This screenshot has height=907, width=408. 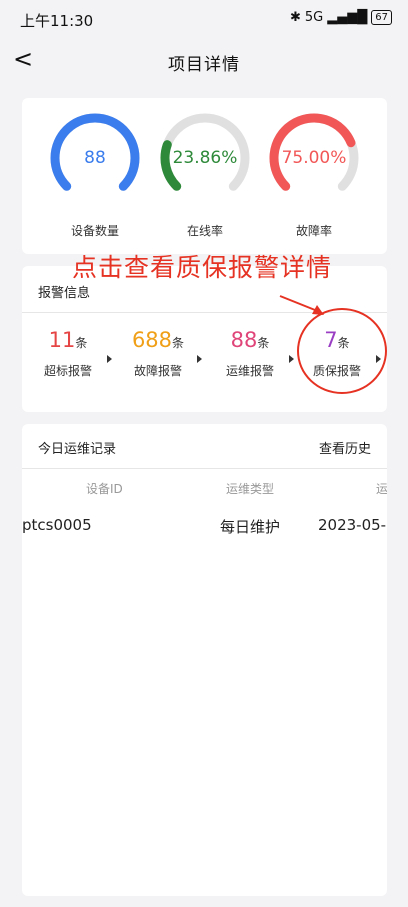 What do you see at coordinates (204, 19) in the screenshot?
I see `status-bar: 上午11:30 ✱ 5G ▂▄▆█ 67` at bounding box center [204, 19].